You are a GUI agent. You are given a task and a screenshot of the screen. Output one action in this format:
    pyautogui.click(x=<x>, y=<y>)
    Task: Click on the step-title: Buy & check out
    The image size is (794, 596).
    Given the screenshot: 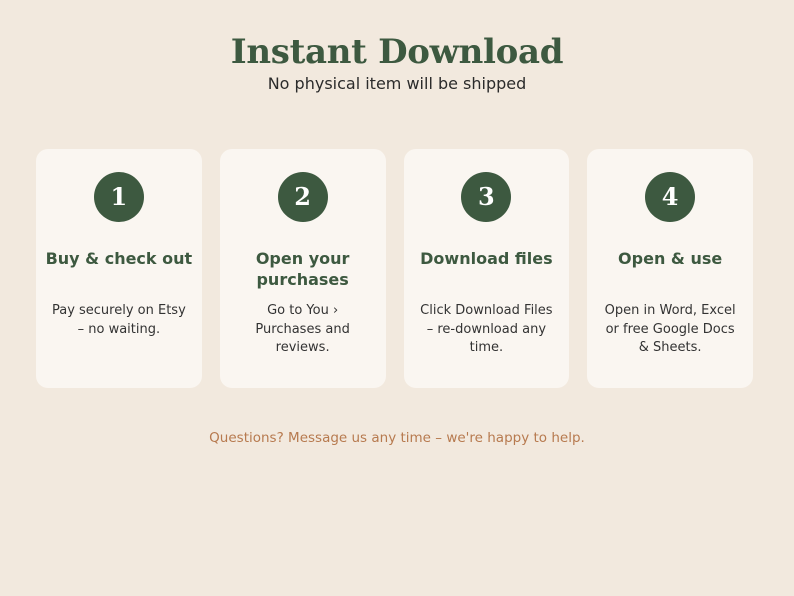 What is the action you would take?
    pyautogui.click(x=119, y=258)
    